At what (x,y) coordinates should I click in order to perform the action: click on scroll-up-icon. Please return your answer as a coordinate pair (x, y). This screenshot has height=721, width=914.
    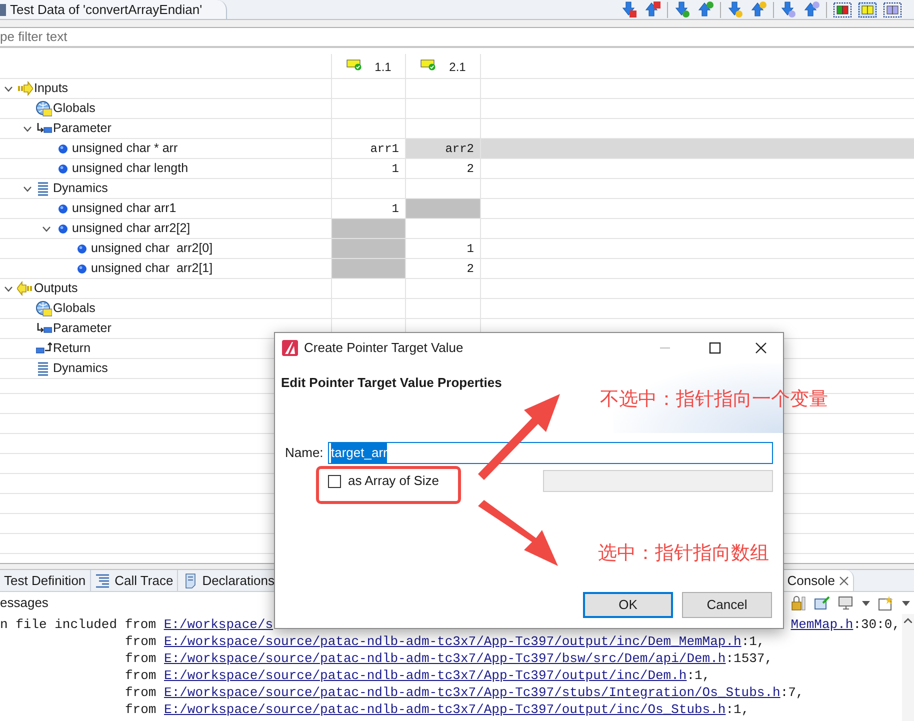
    Looking at the image, I should click on (908, 620).